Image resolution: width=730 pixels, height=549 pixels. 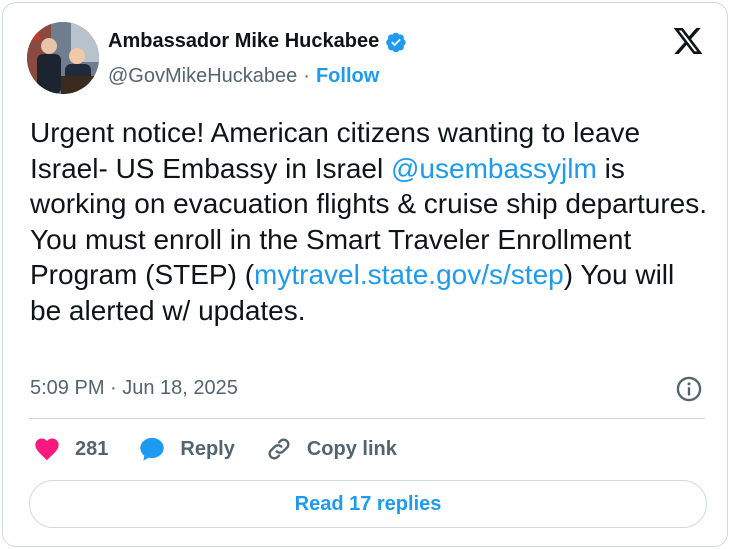 I want to click on verified-badge-icon, so click(x=396, y=42).